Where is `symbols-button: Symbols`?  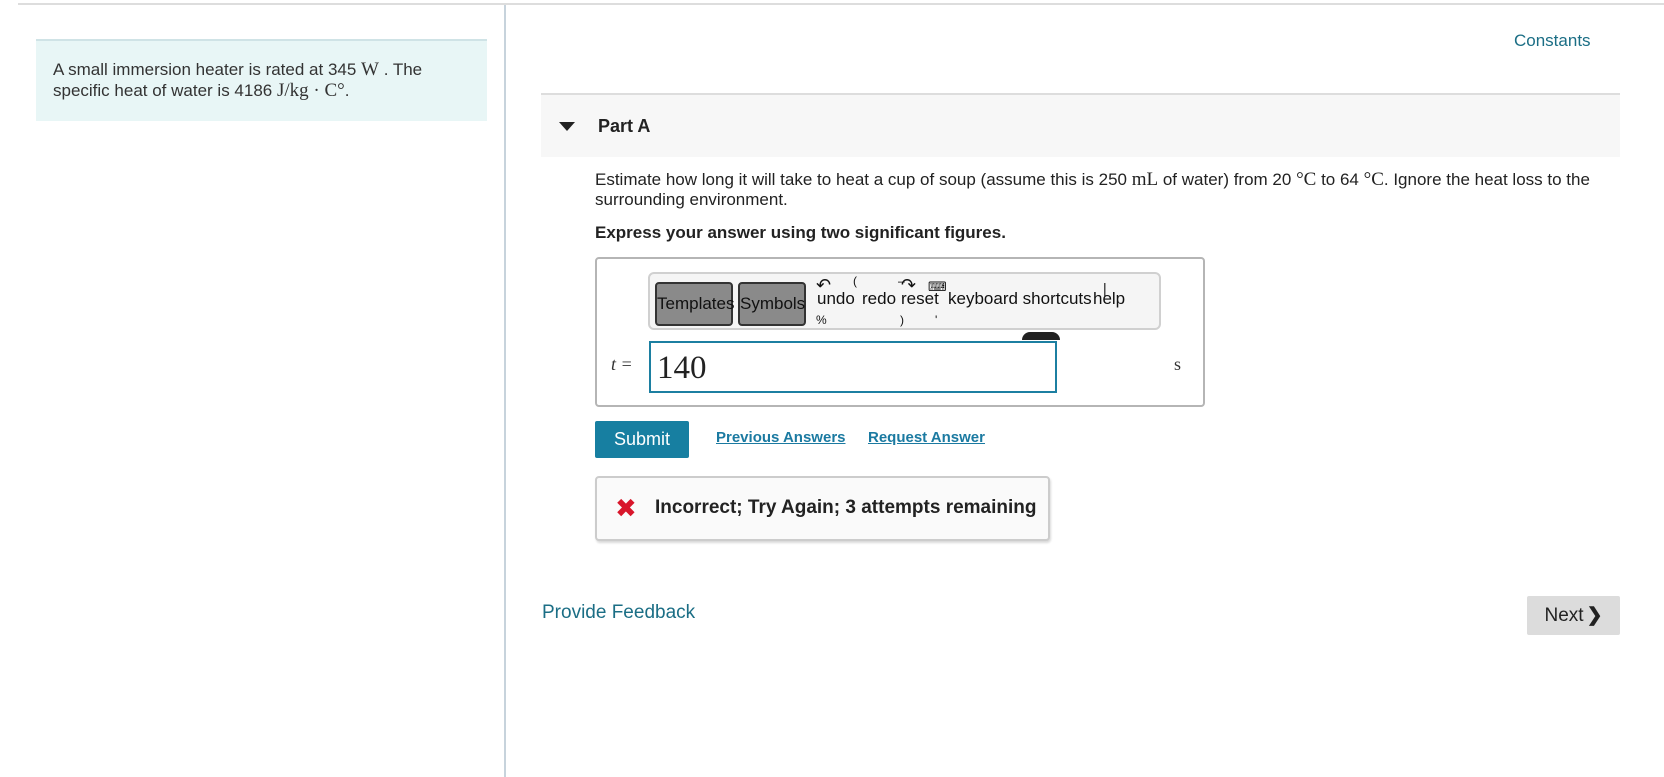
symbols-button: Symbols is located at coordinates (772, 304).